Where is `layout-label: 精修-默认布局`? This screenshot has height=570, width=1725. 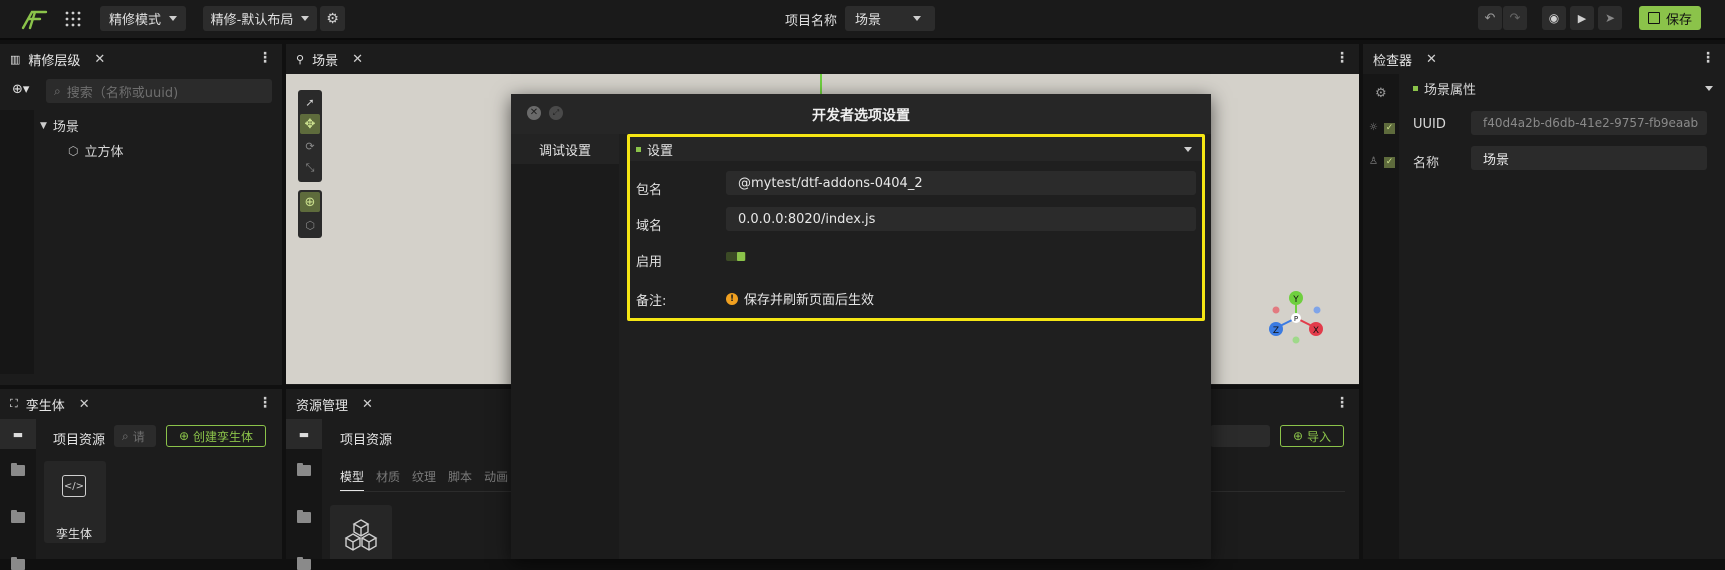 layout-label: 精修-默认布局 is located at coordinates (252, 20).